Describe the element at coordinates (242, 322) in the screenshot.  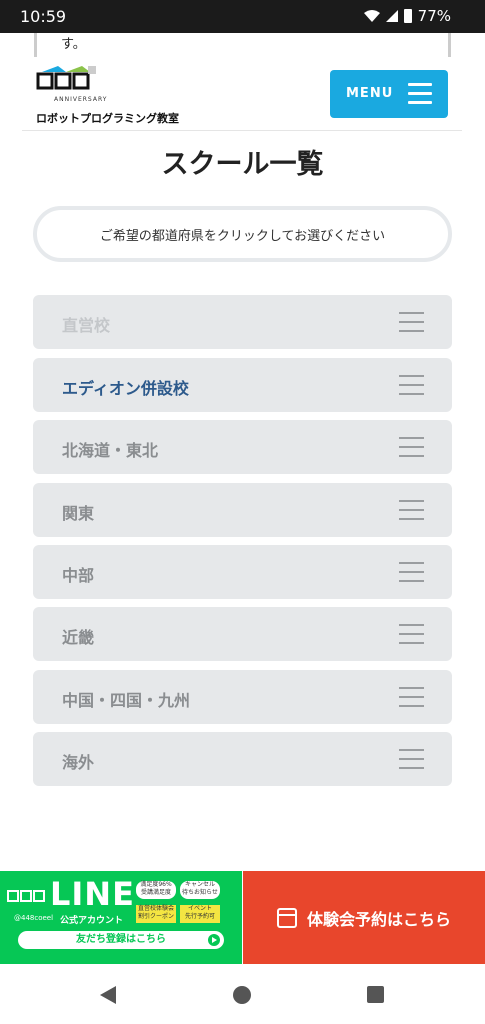
I see `category-direct-schools: 直営校` at that location.